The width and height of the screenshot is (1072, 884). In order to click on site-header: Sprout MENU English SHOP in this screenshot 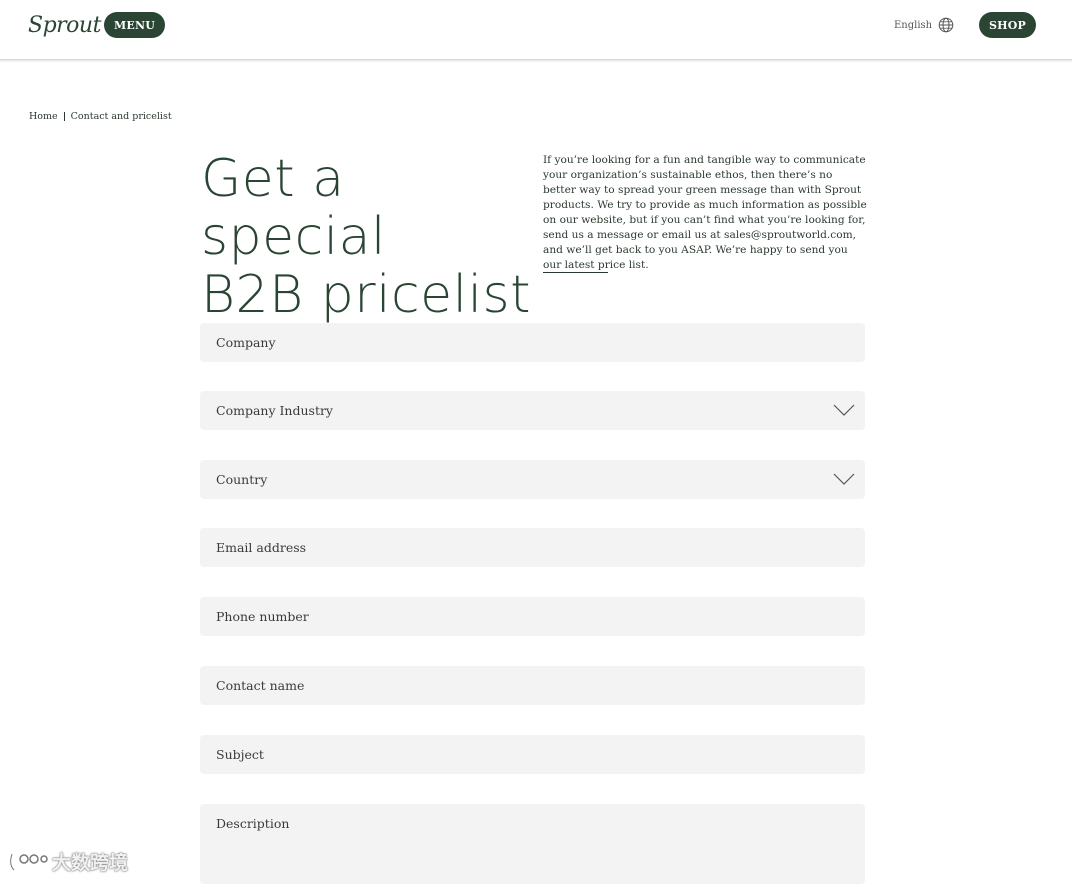, I will do `click(536, 30)`.